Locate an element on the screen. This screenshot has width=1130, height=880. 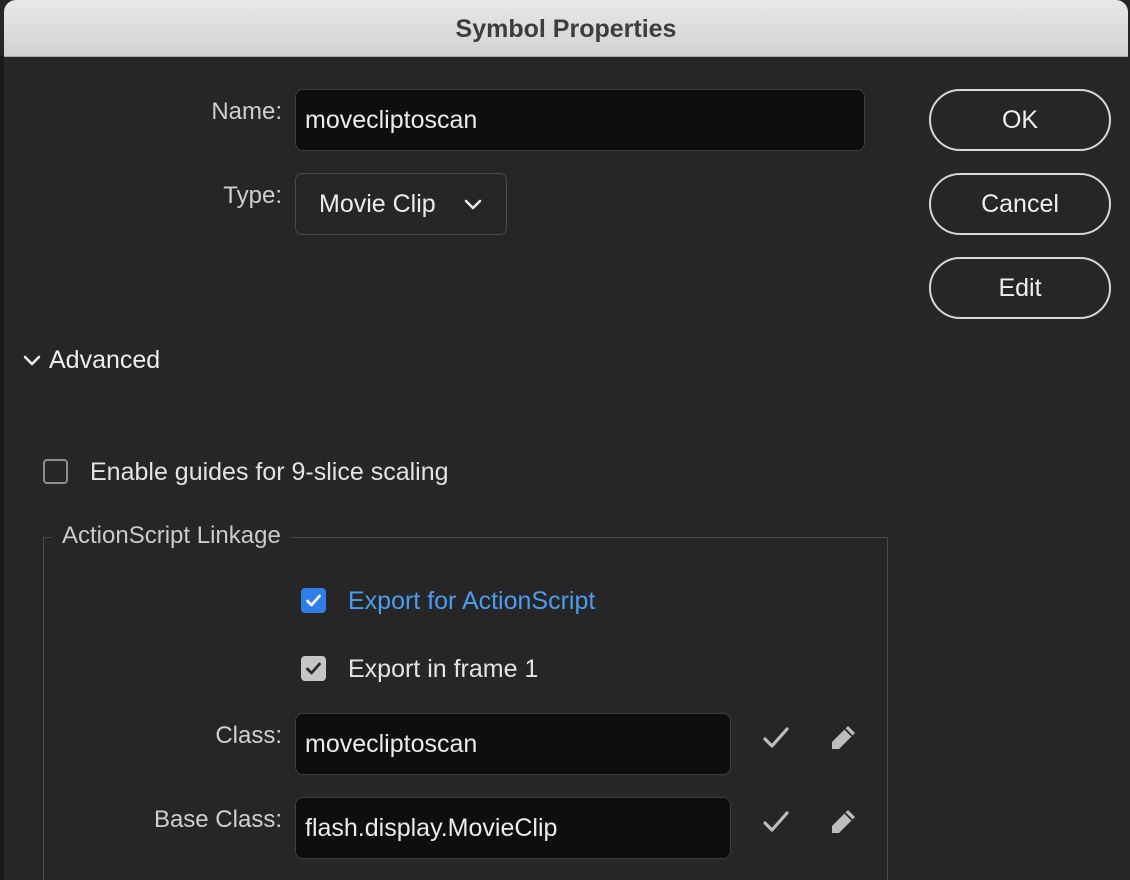
type-dropdown-value: Movie Clip is located at coordinates (377, 203).